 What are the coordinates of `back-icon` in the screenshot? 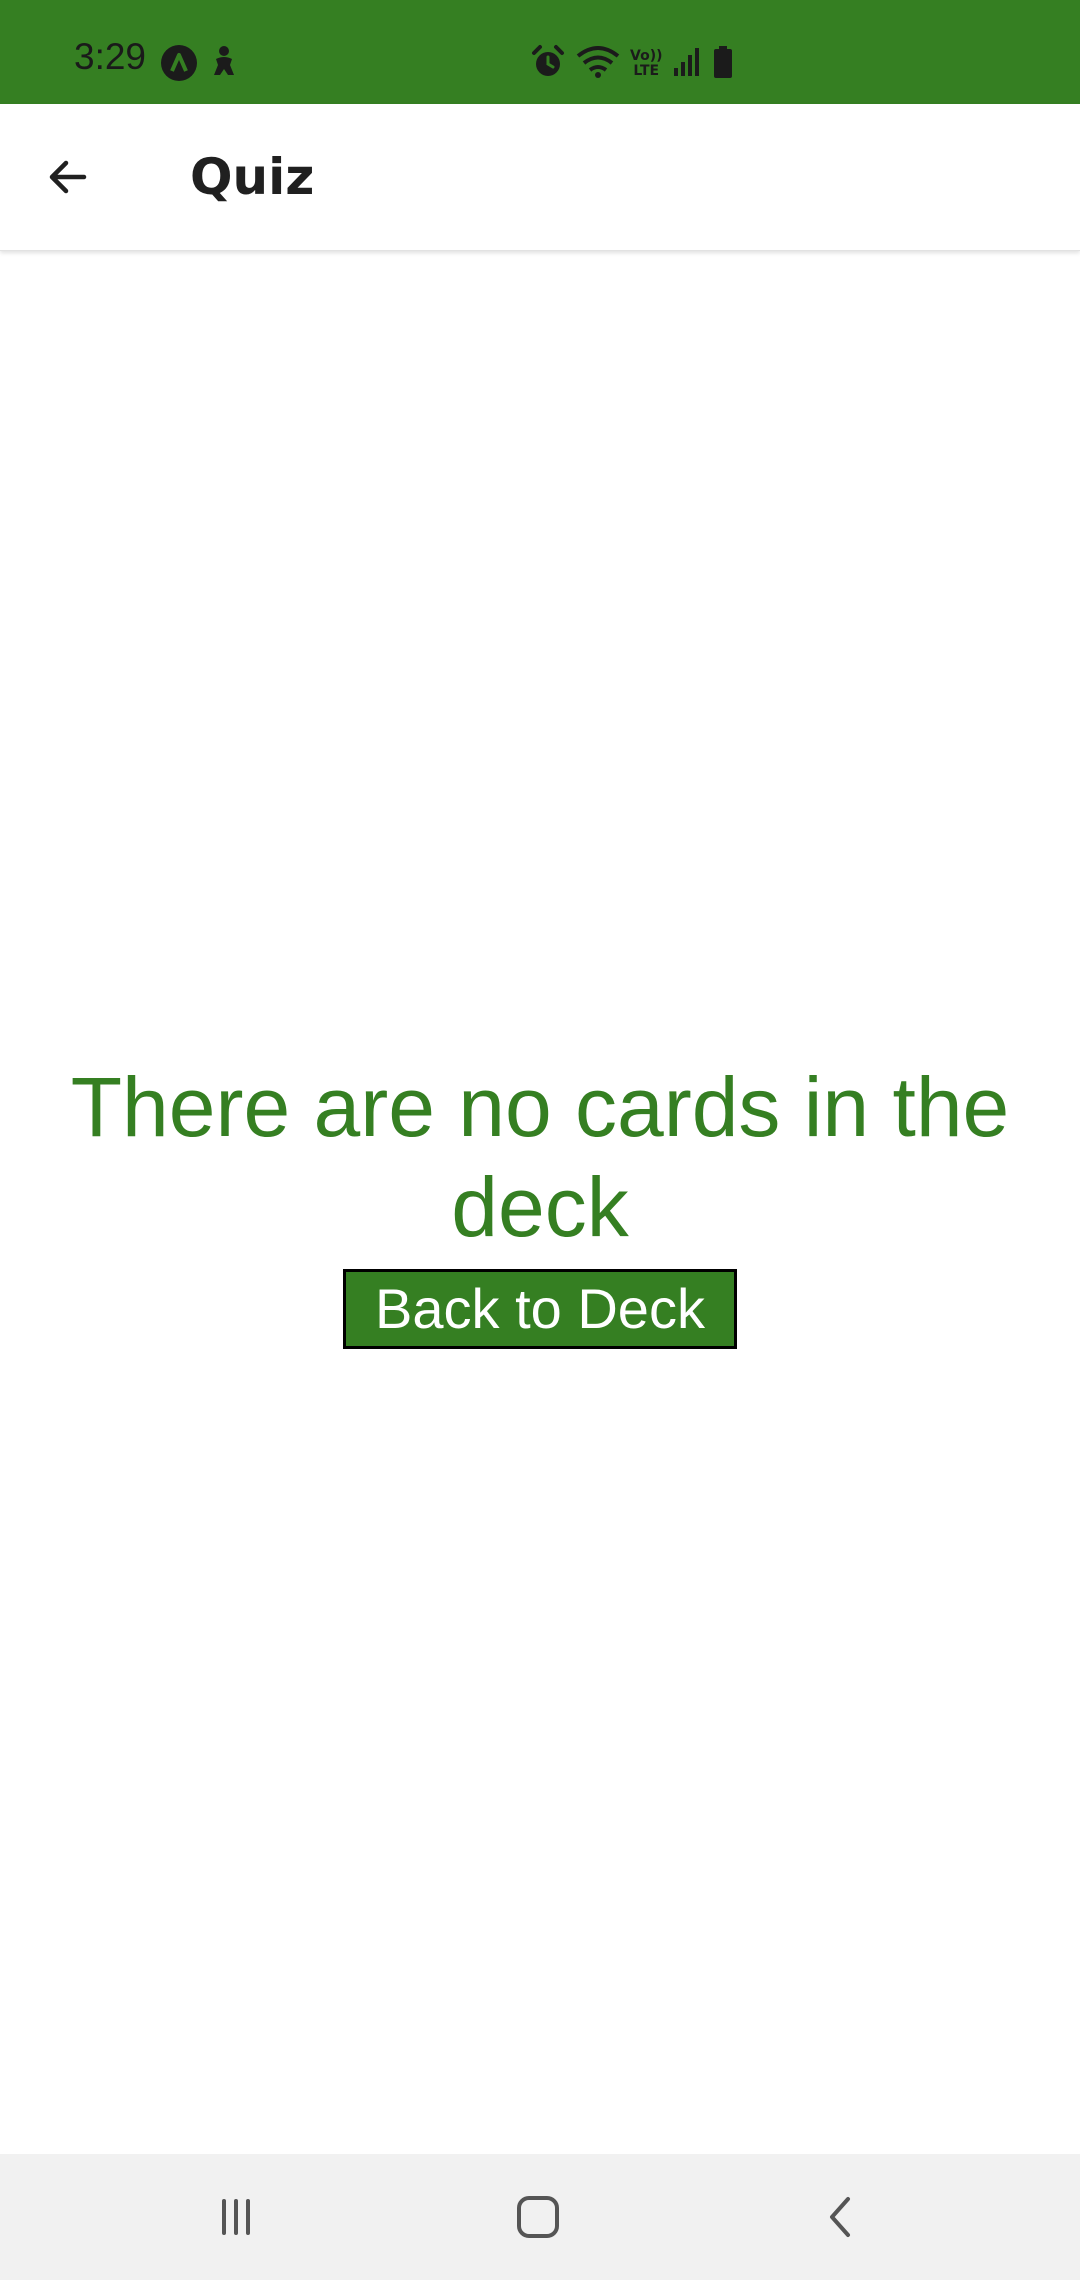 It's located at (840, 2217).